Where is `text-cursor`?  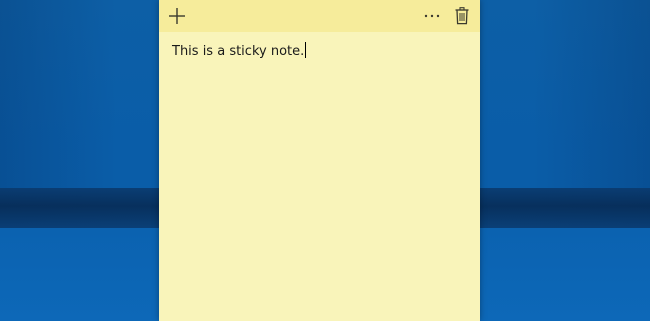 text-cursor is located at coordinates (306, 50).